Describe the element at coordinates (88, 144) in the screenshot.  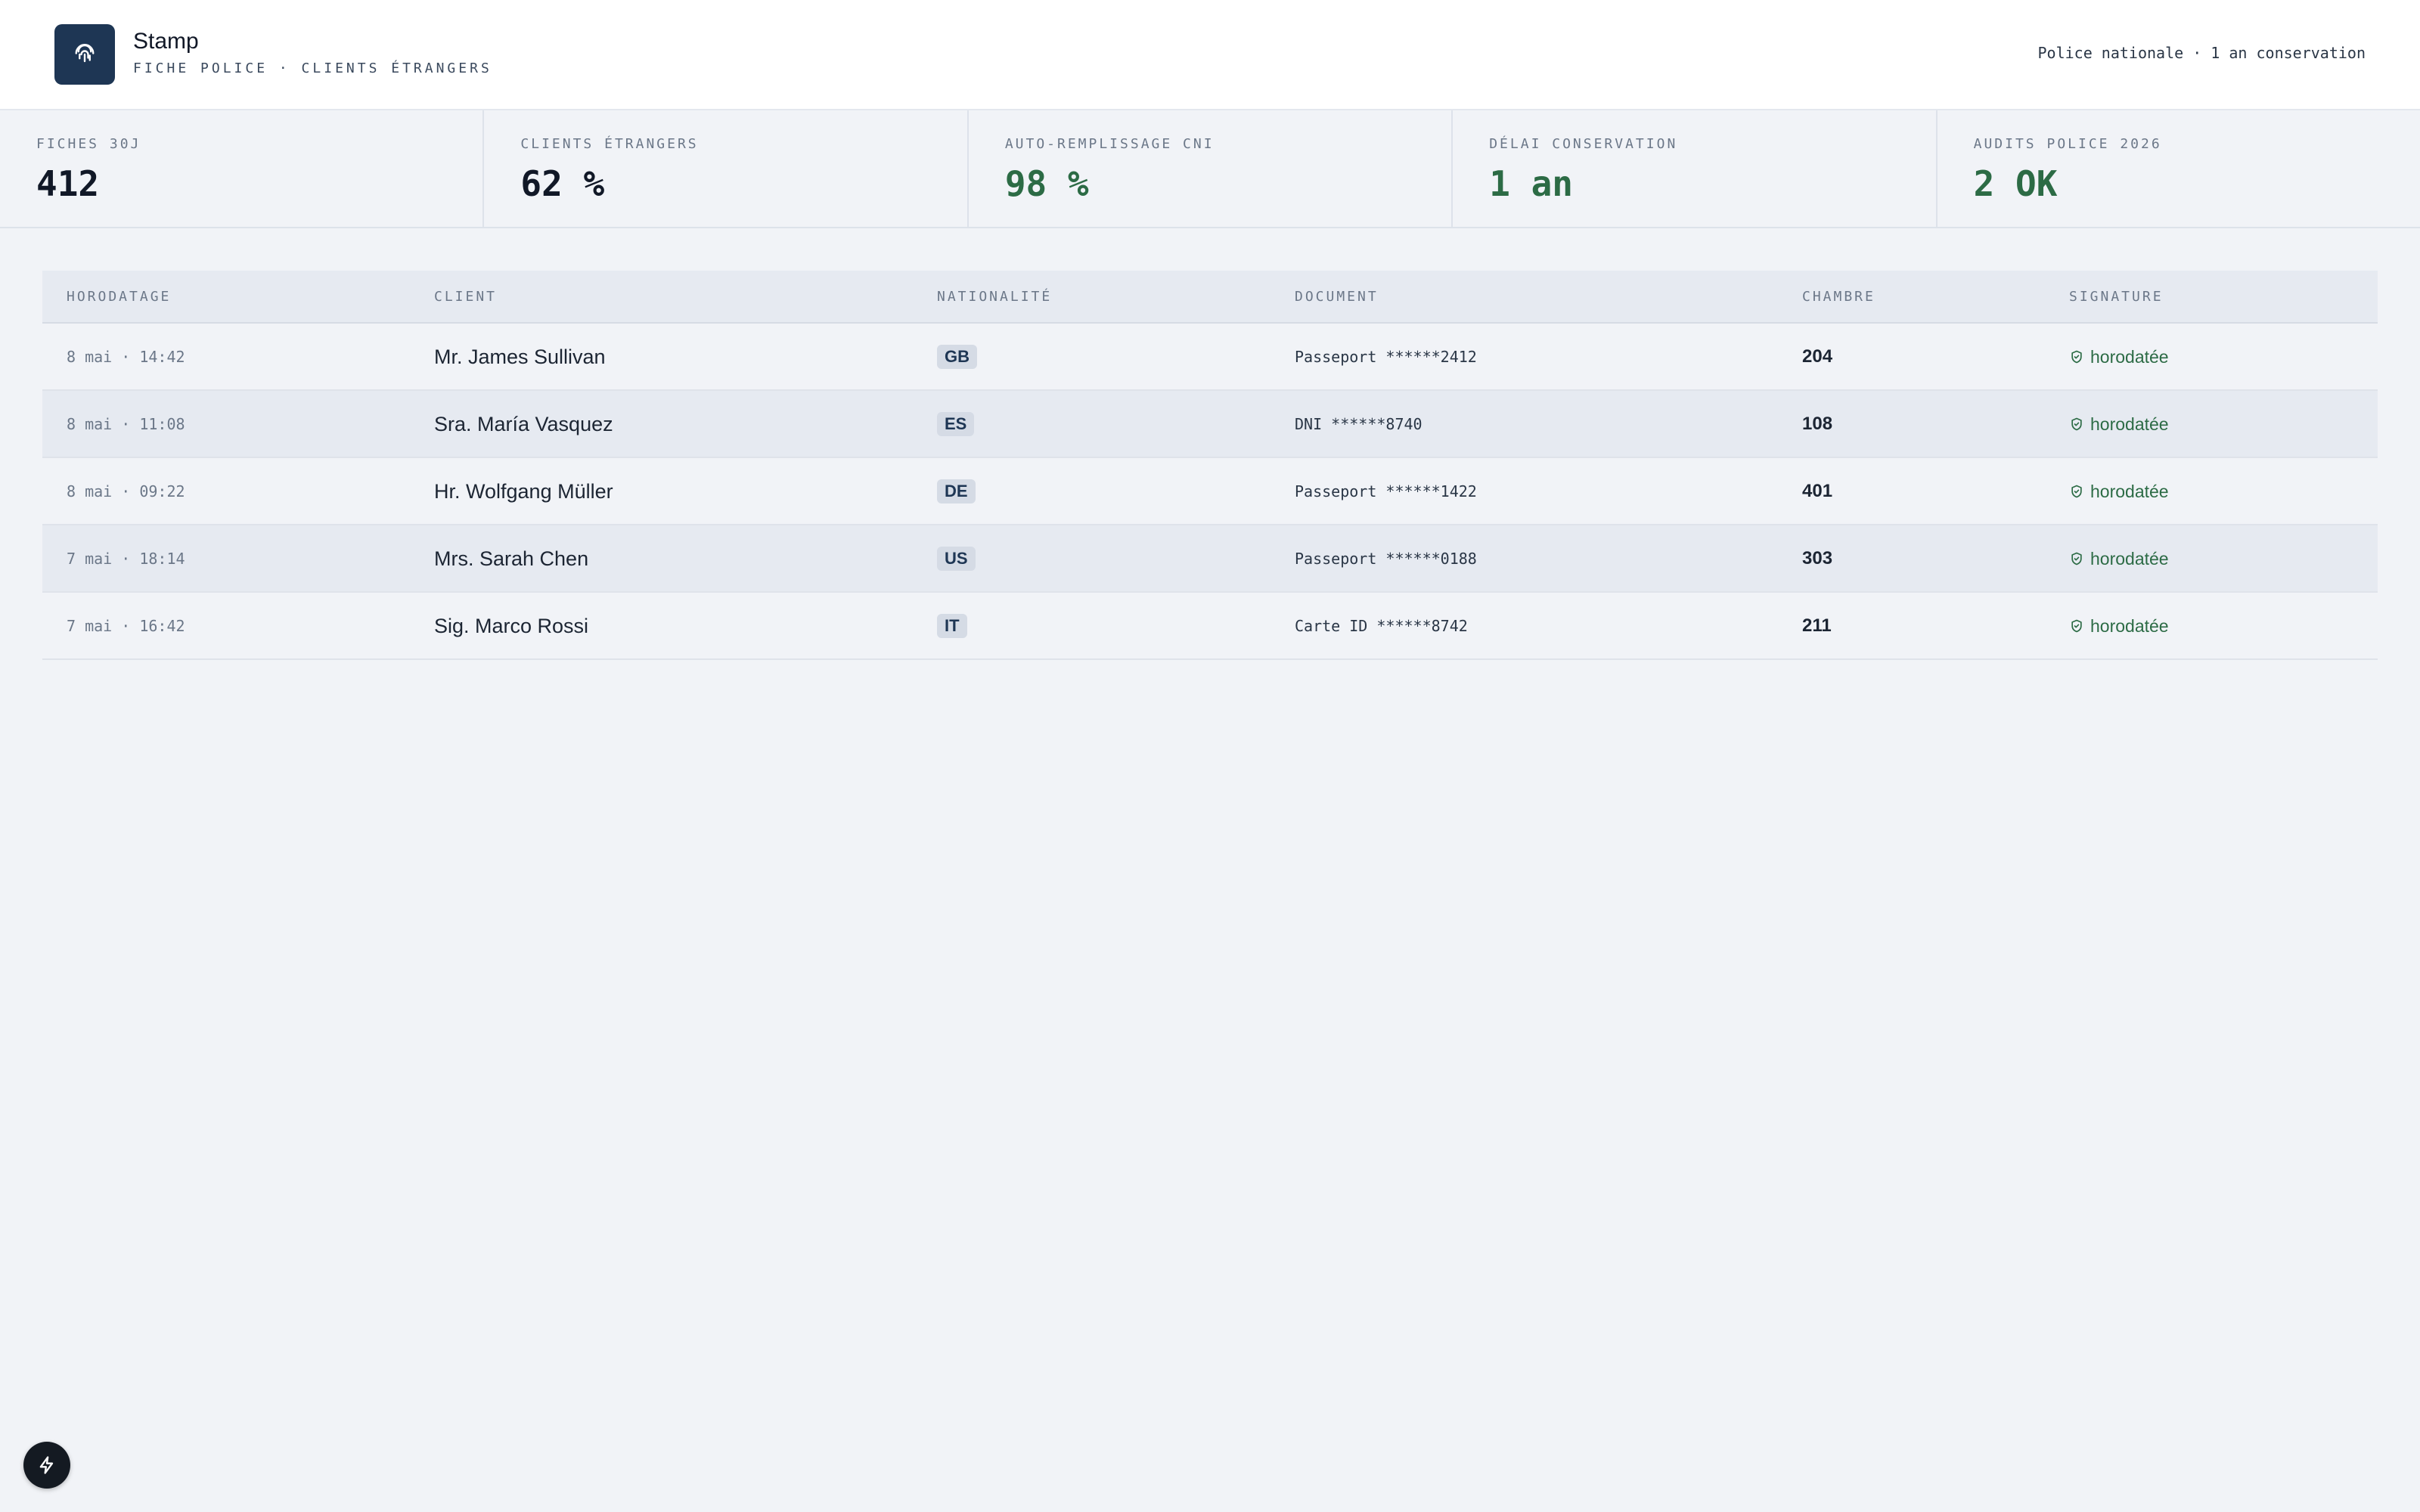
I see `stat-label: FICHES 30J` at that location.